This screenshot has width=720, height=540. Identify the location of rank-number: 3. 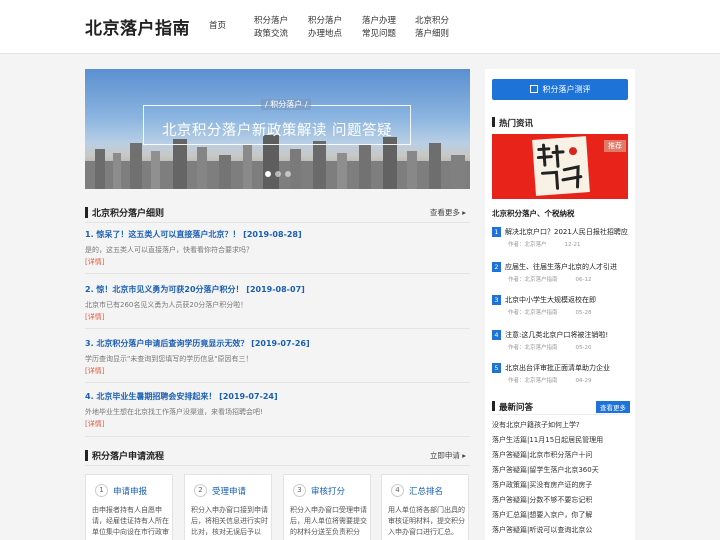
(496, 300).